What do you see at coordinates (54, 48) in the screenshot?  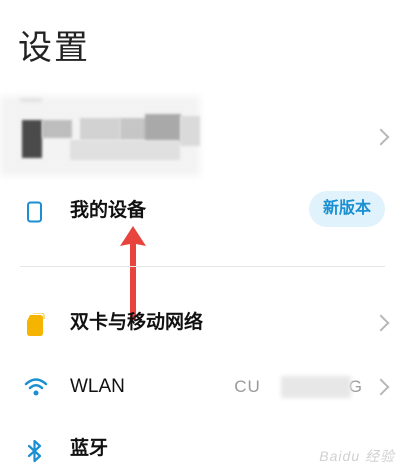 I see `page-title: 设置` at bounding box center [54, 48].